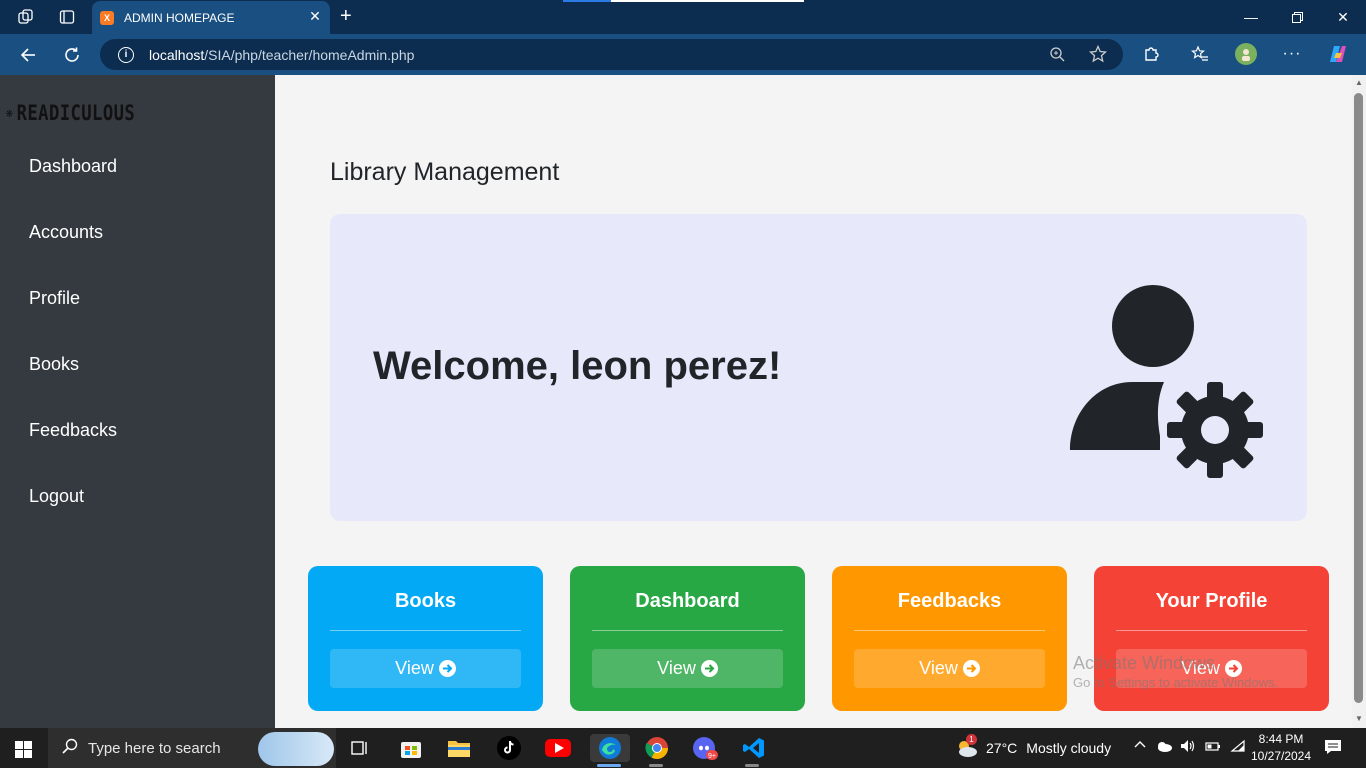 The height and width of the screenshot is (768, 1366). Describe the element at coordinates (1200, 54) in the screenshot. I see `favorites-list-icon` at that location.